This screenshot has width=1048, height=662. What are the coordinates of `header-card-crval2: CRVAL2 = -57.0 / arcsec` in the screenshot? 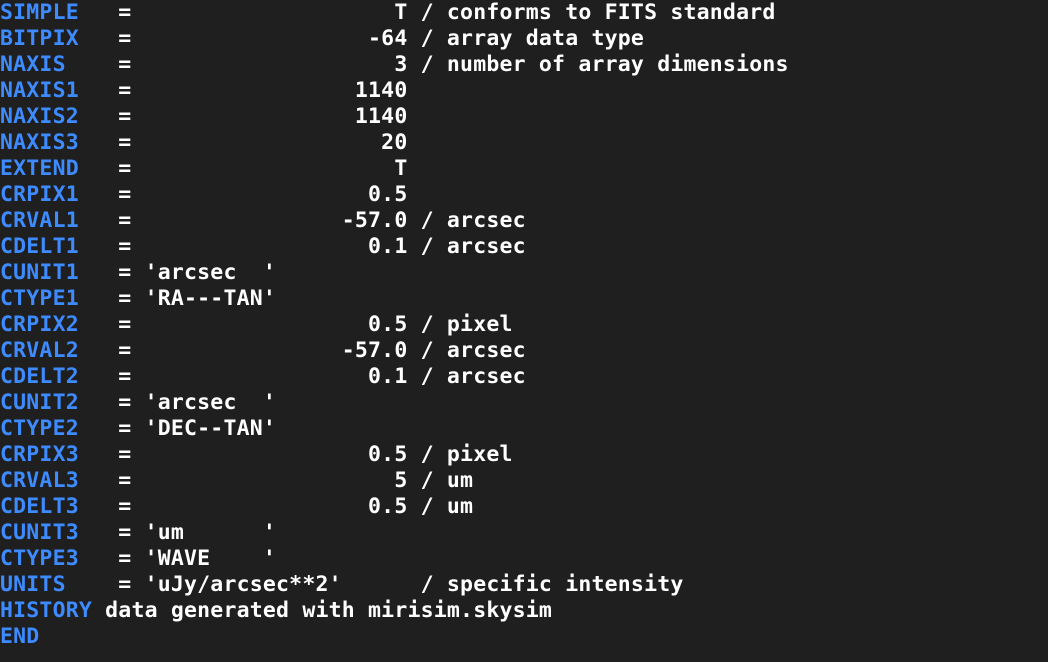 It's located at (524, 351).